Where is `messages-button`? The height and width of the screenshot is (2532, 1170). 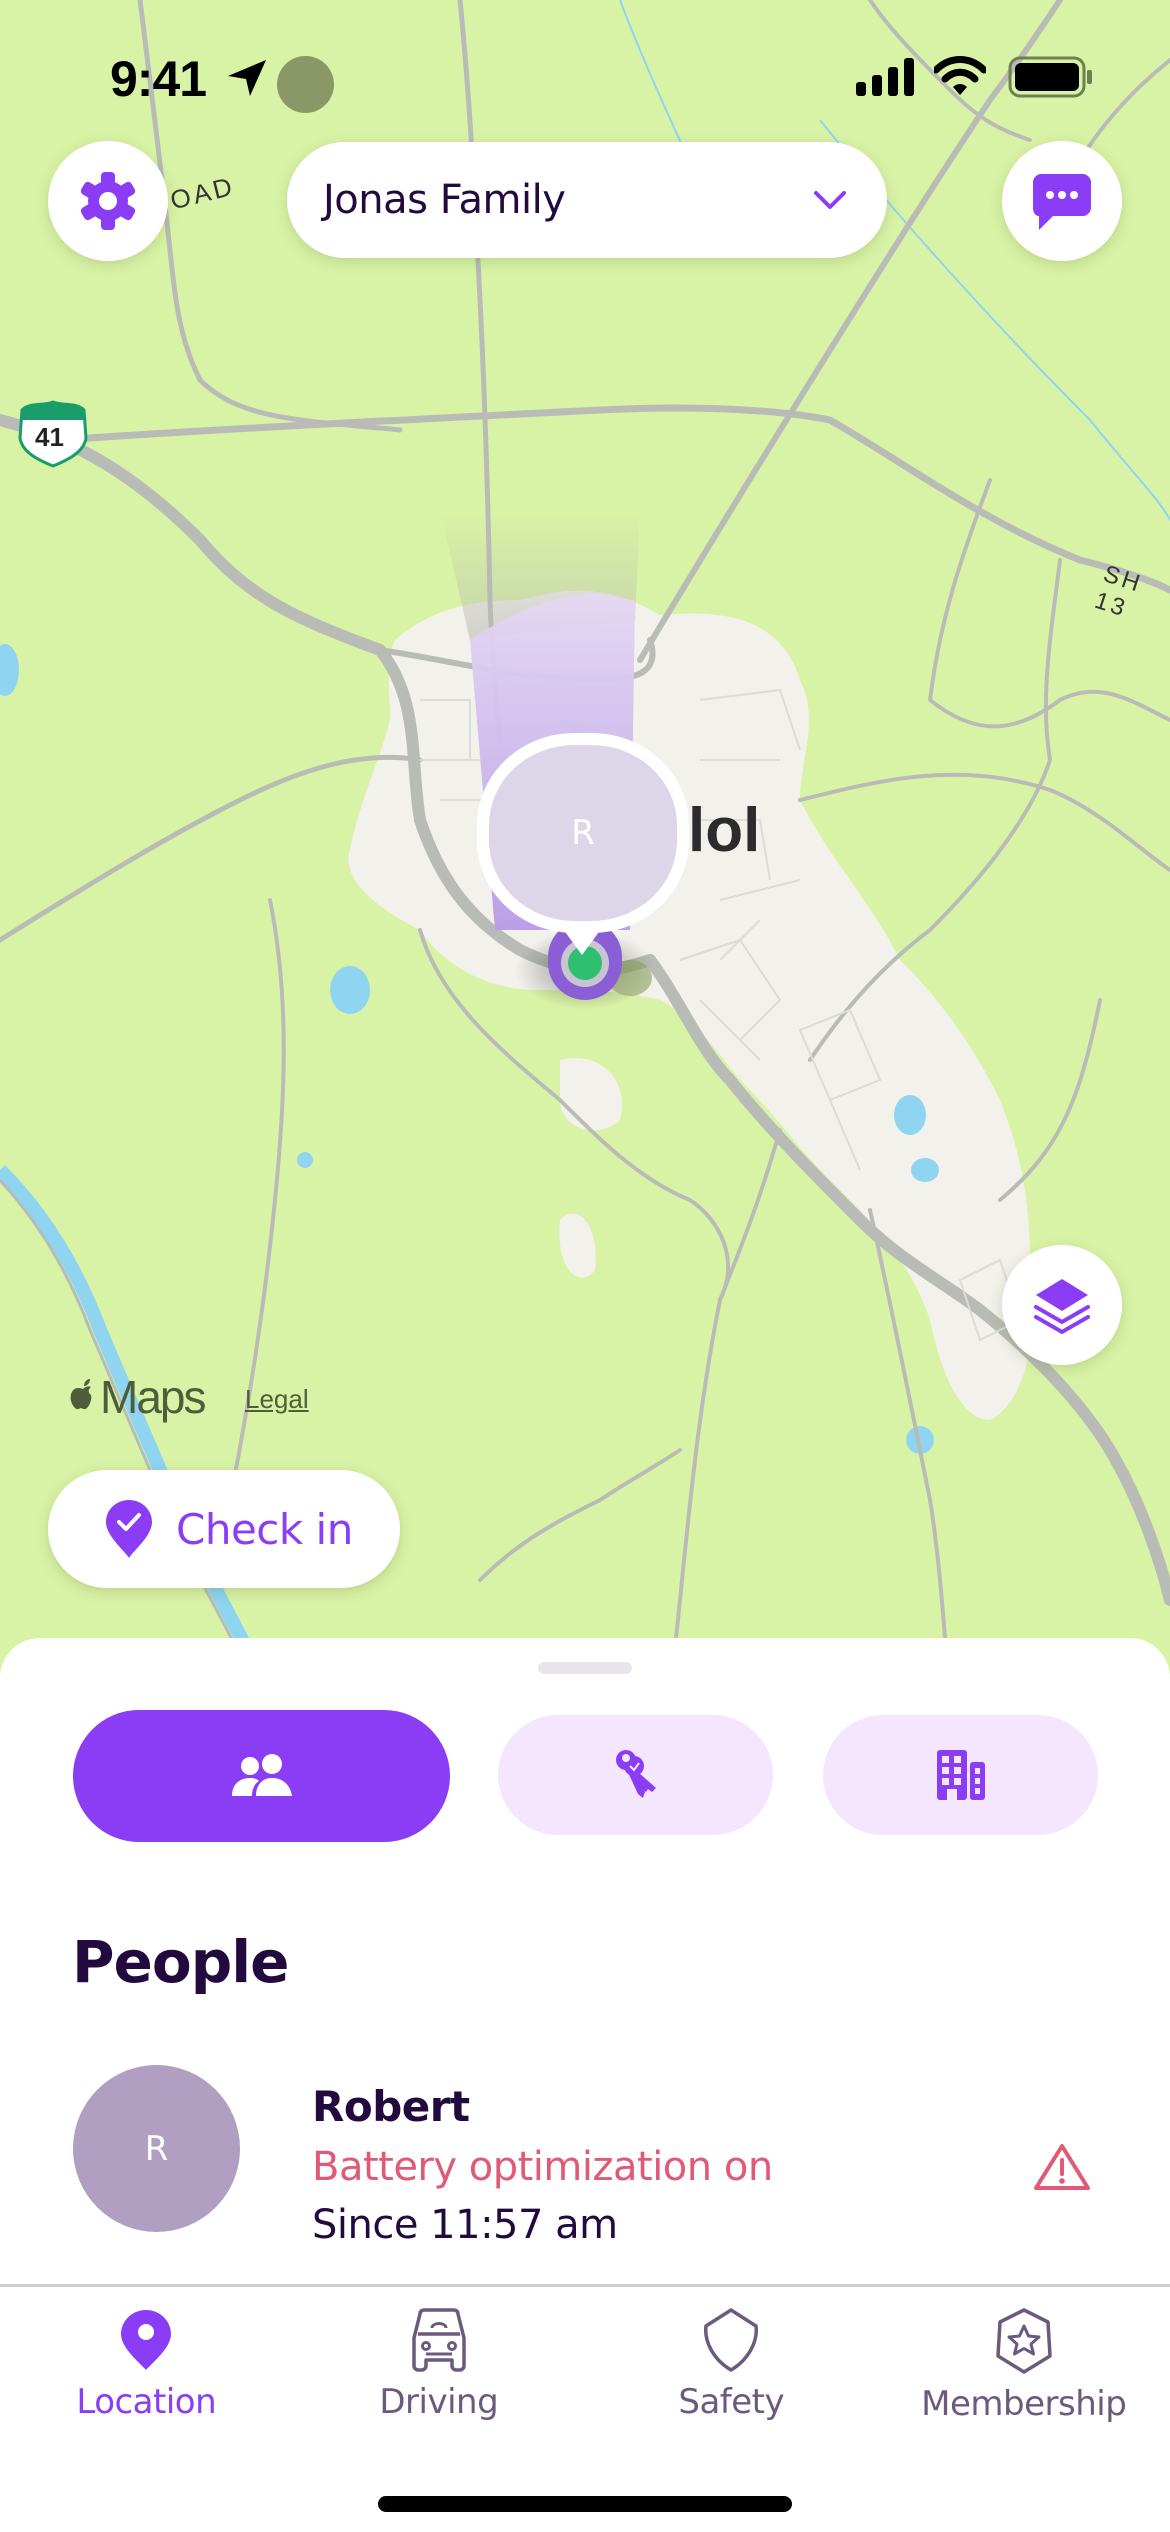
messages-button is located at coordinates (1062, 201).